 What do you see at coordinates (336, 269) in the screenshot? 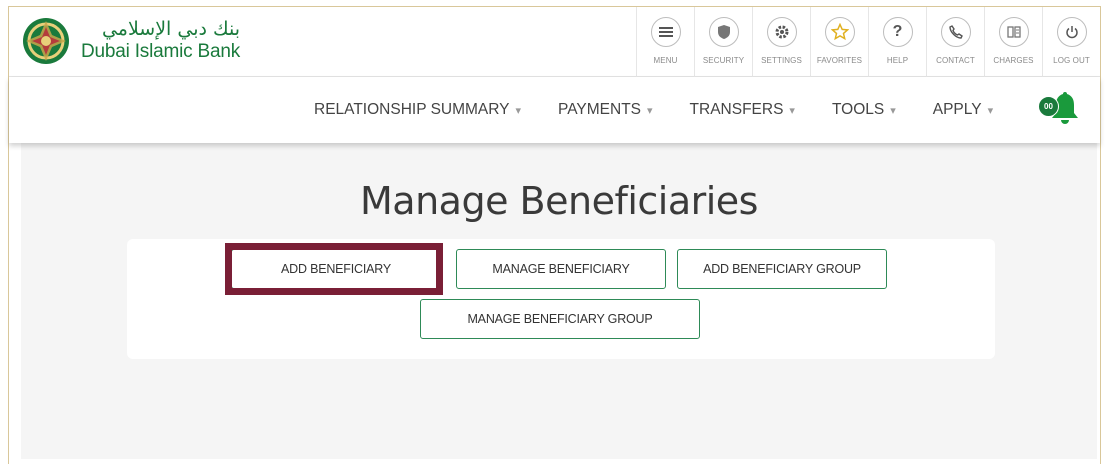
I see `add-beneficiary-button: ADD BENEFICIARY` at bounding box center [336, 269].